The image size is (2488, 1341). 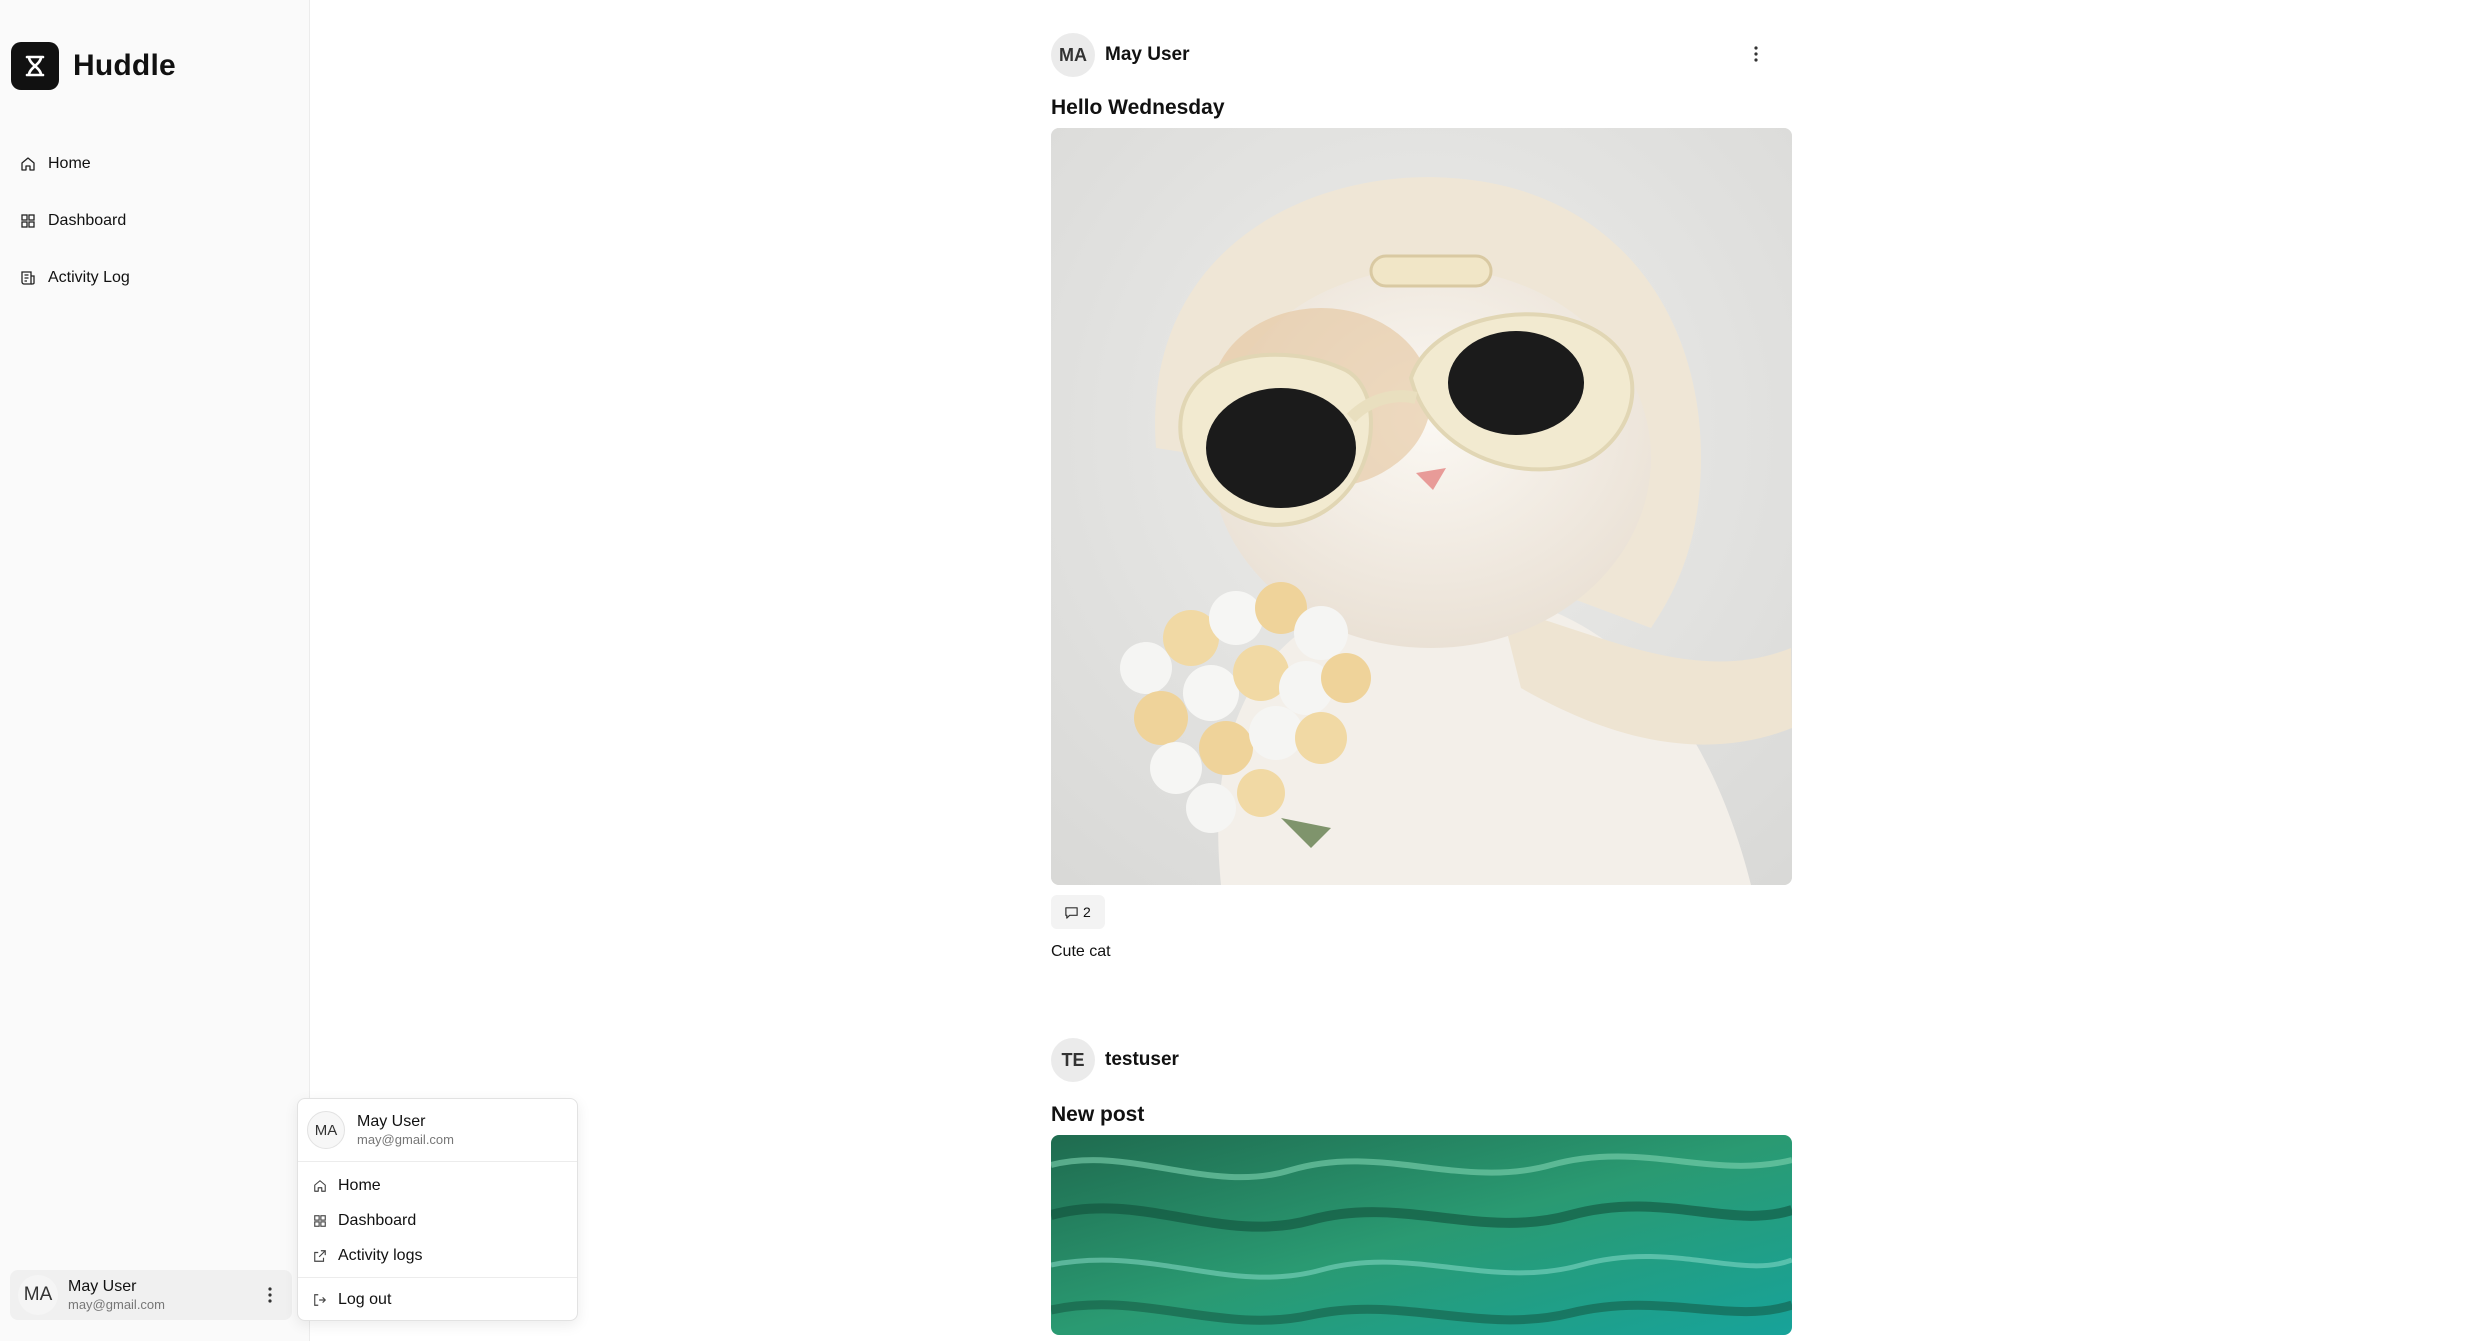 What do you see at coordinates (1081, 951) in the screenshot?
I see `post-caption: Cute cat` at bounding box center [1081, 951].